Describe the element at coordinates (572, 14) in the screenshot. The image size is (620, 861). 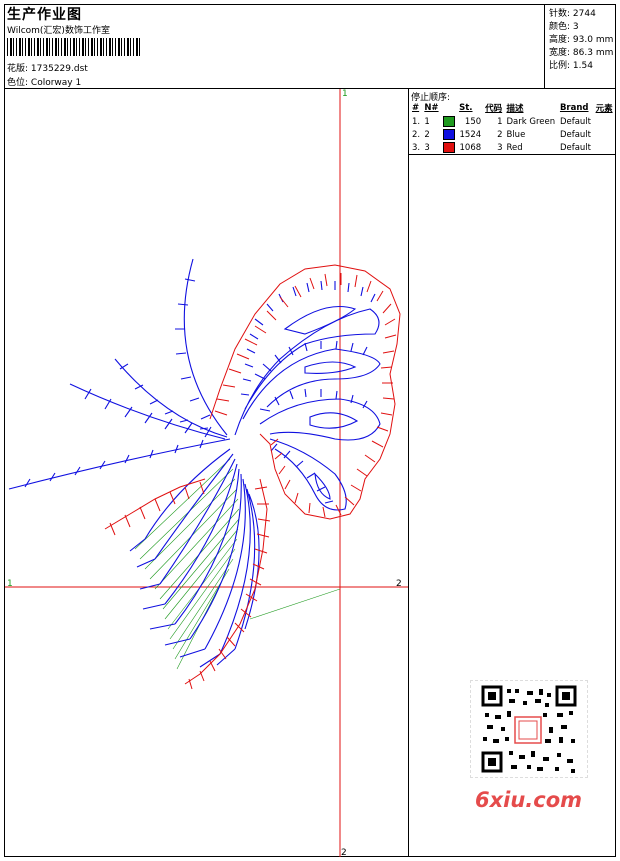
I see `stat-stitches: 针数: 2744` at that location.